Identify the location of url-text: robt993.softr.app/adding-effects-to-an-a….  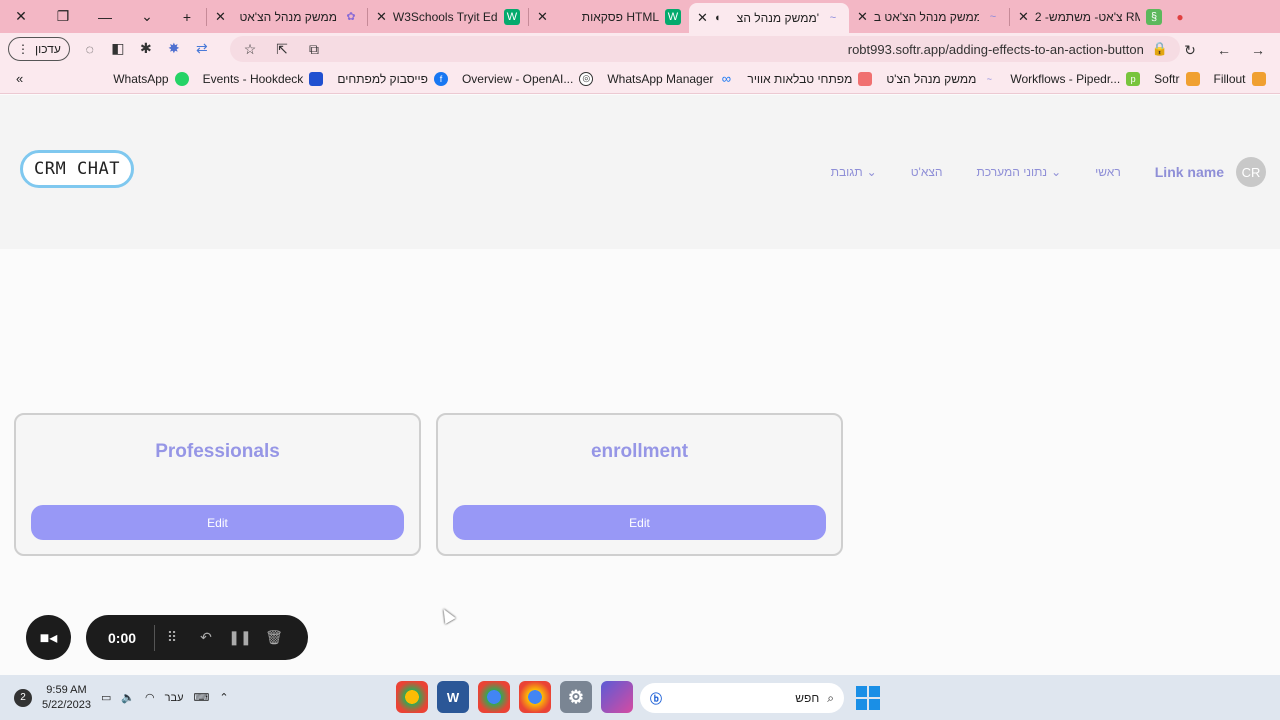
(996, 49).